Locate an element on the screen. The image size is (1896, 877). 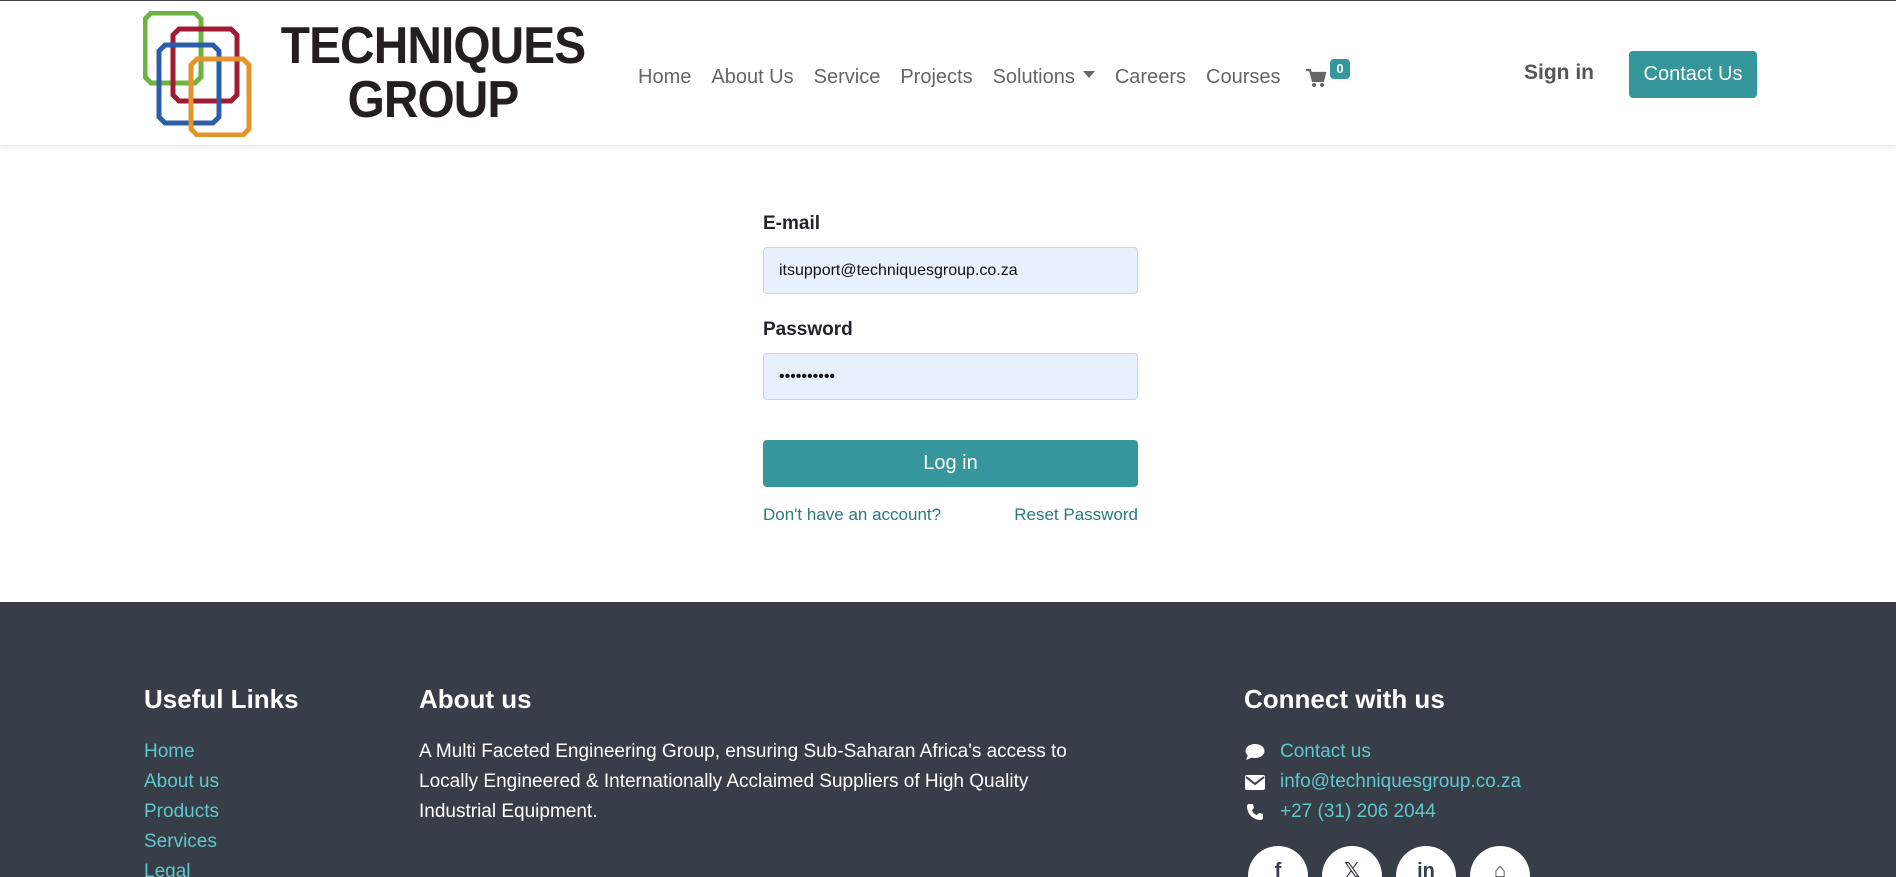
company-logo: TECHNIQUES GROUP is located at coordinates (373, 74).